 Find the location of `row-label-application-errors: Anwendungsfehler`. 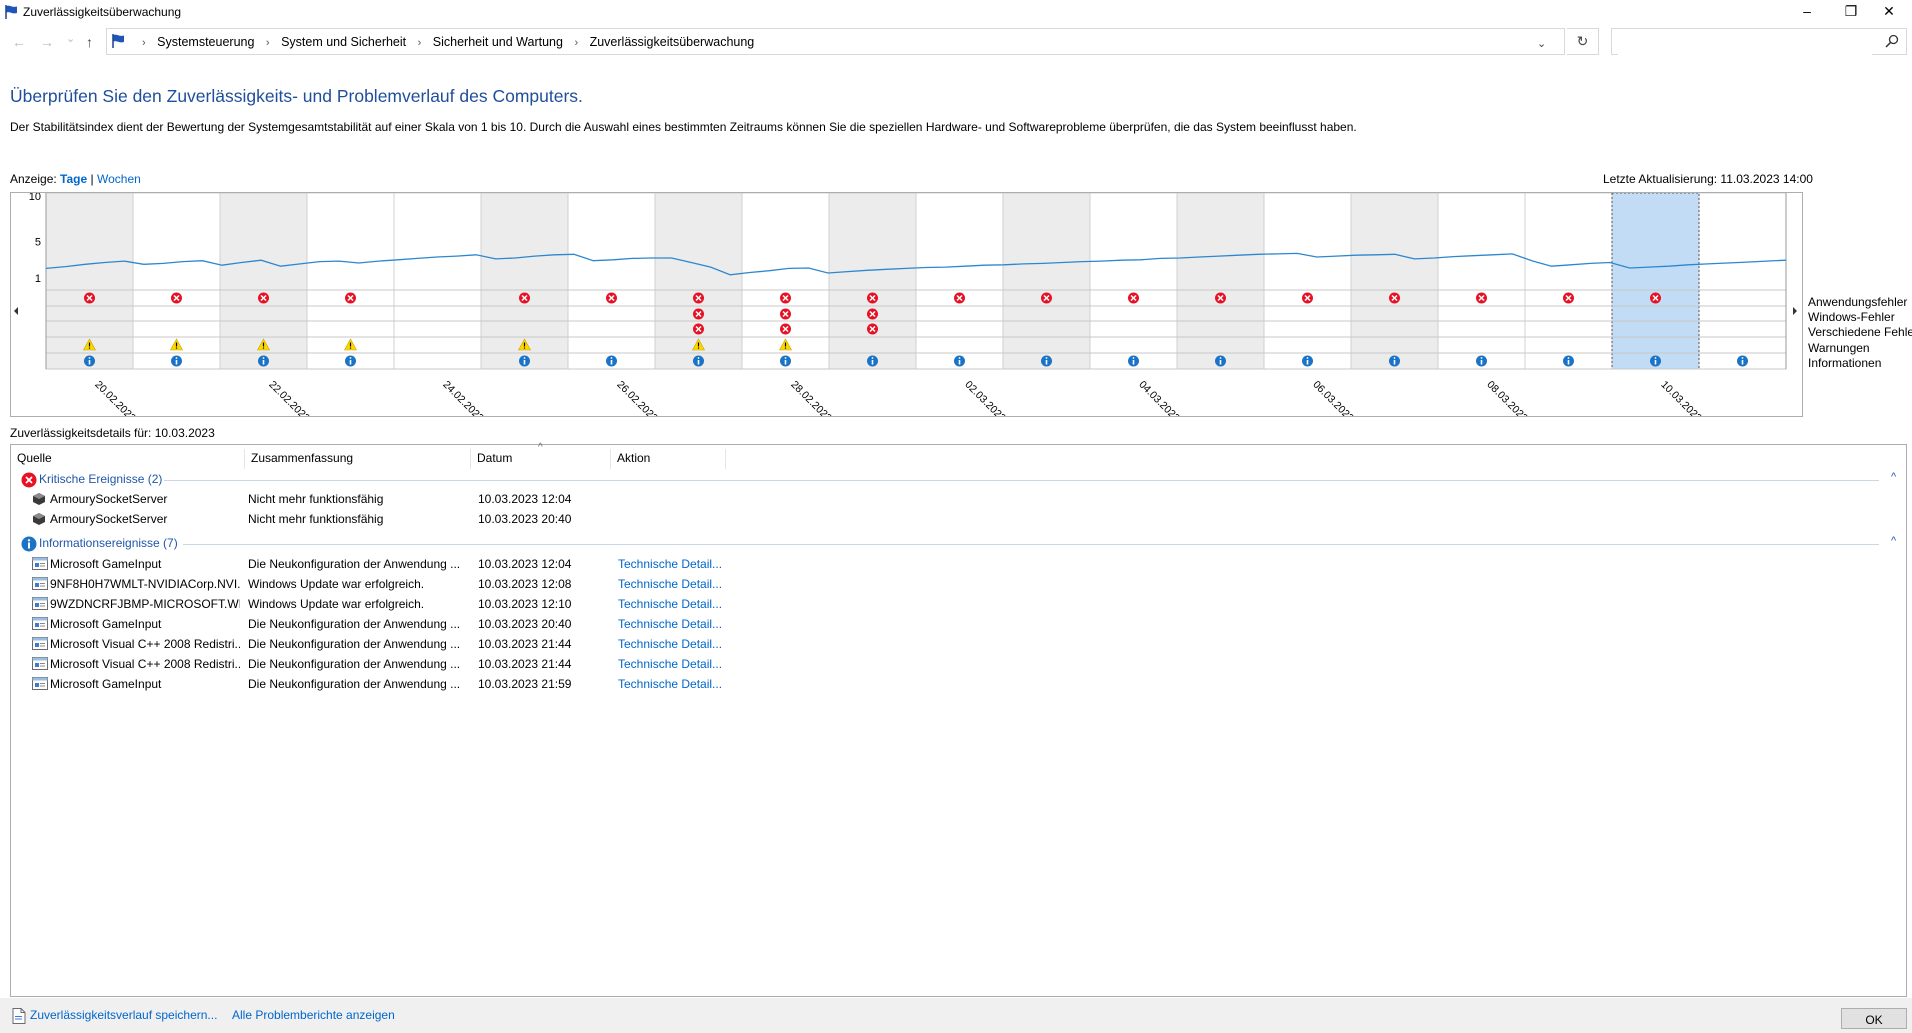

row-label-application-errors: Anwendungsfehler is located at coordinates (1858, 302).